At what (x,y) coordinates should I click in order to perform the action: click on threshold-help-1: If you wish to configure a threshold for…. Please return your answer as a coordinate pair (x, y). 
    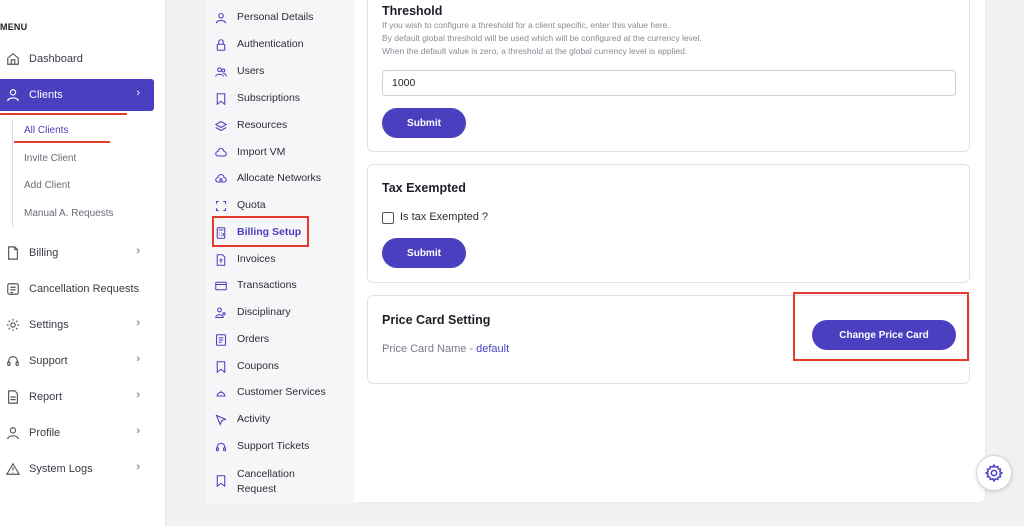
    Looking at the image, I should click on (526, 25).